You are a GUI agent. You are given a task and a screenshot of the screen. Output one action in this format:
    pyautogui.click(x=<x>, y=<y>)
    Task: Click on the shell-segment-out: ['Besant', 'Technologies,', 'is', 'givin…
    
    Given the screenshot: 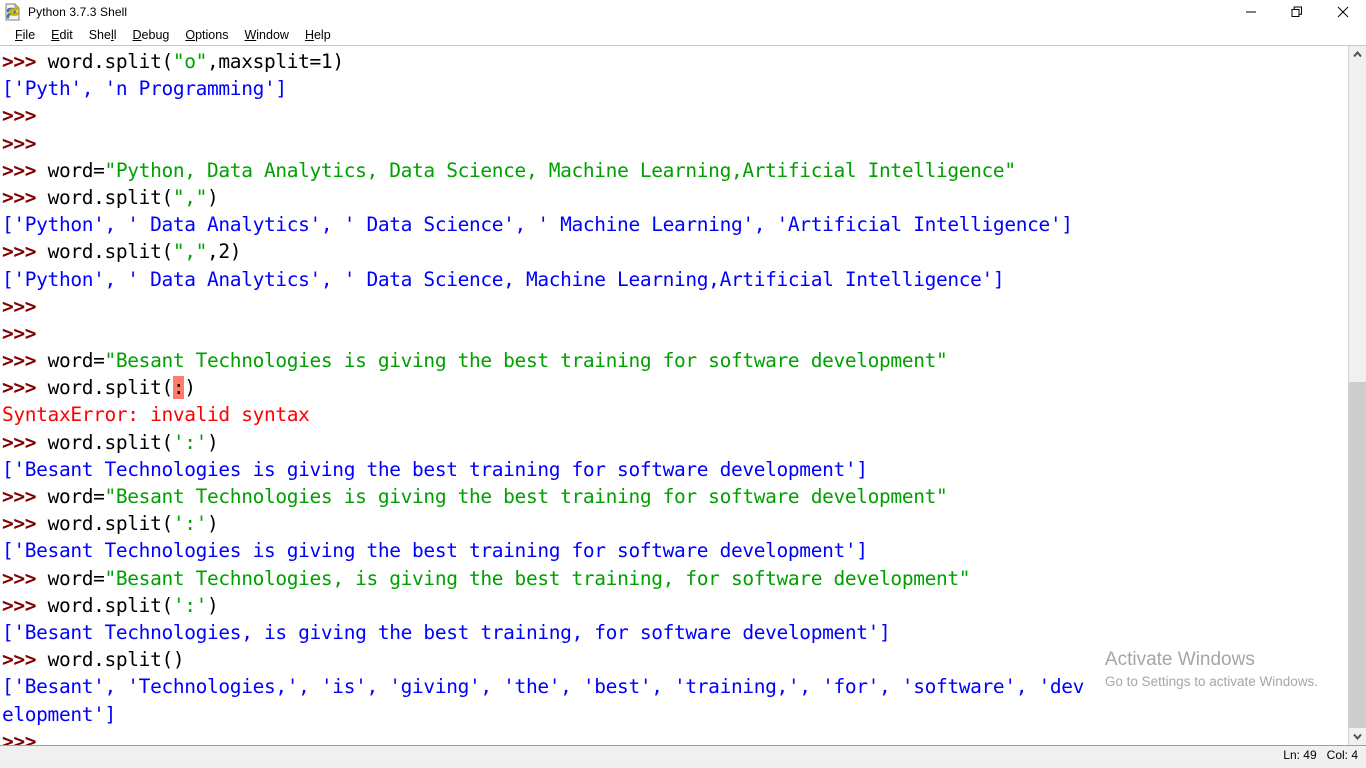 What is the action you would take?
    pyautogui.click(x=543, y=687)
    